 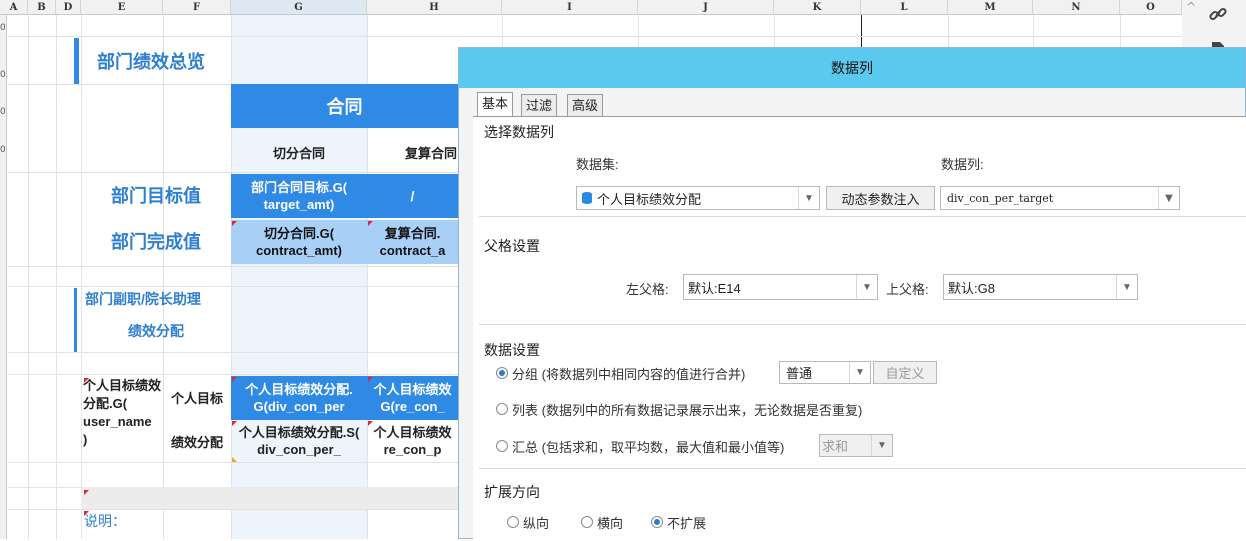 What do you see at coordinates (990, 7) in the screenshot?
I see `col-header-m: M` at bounding box center [990, 7].